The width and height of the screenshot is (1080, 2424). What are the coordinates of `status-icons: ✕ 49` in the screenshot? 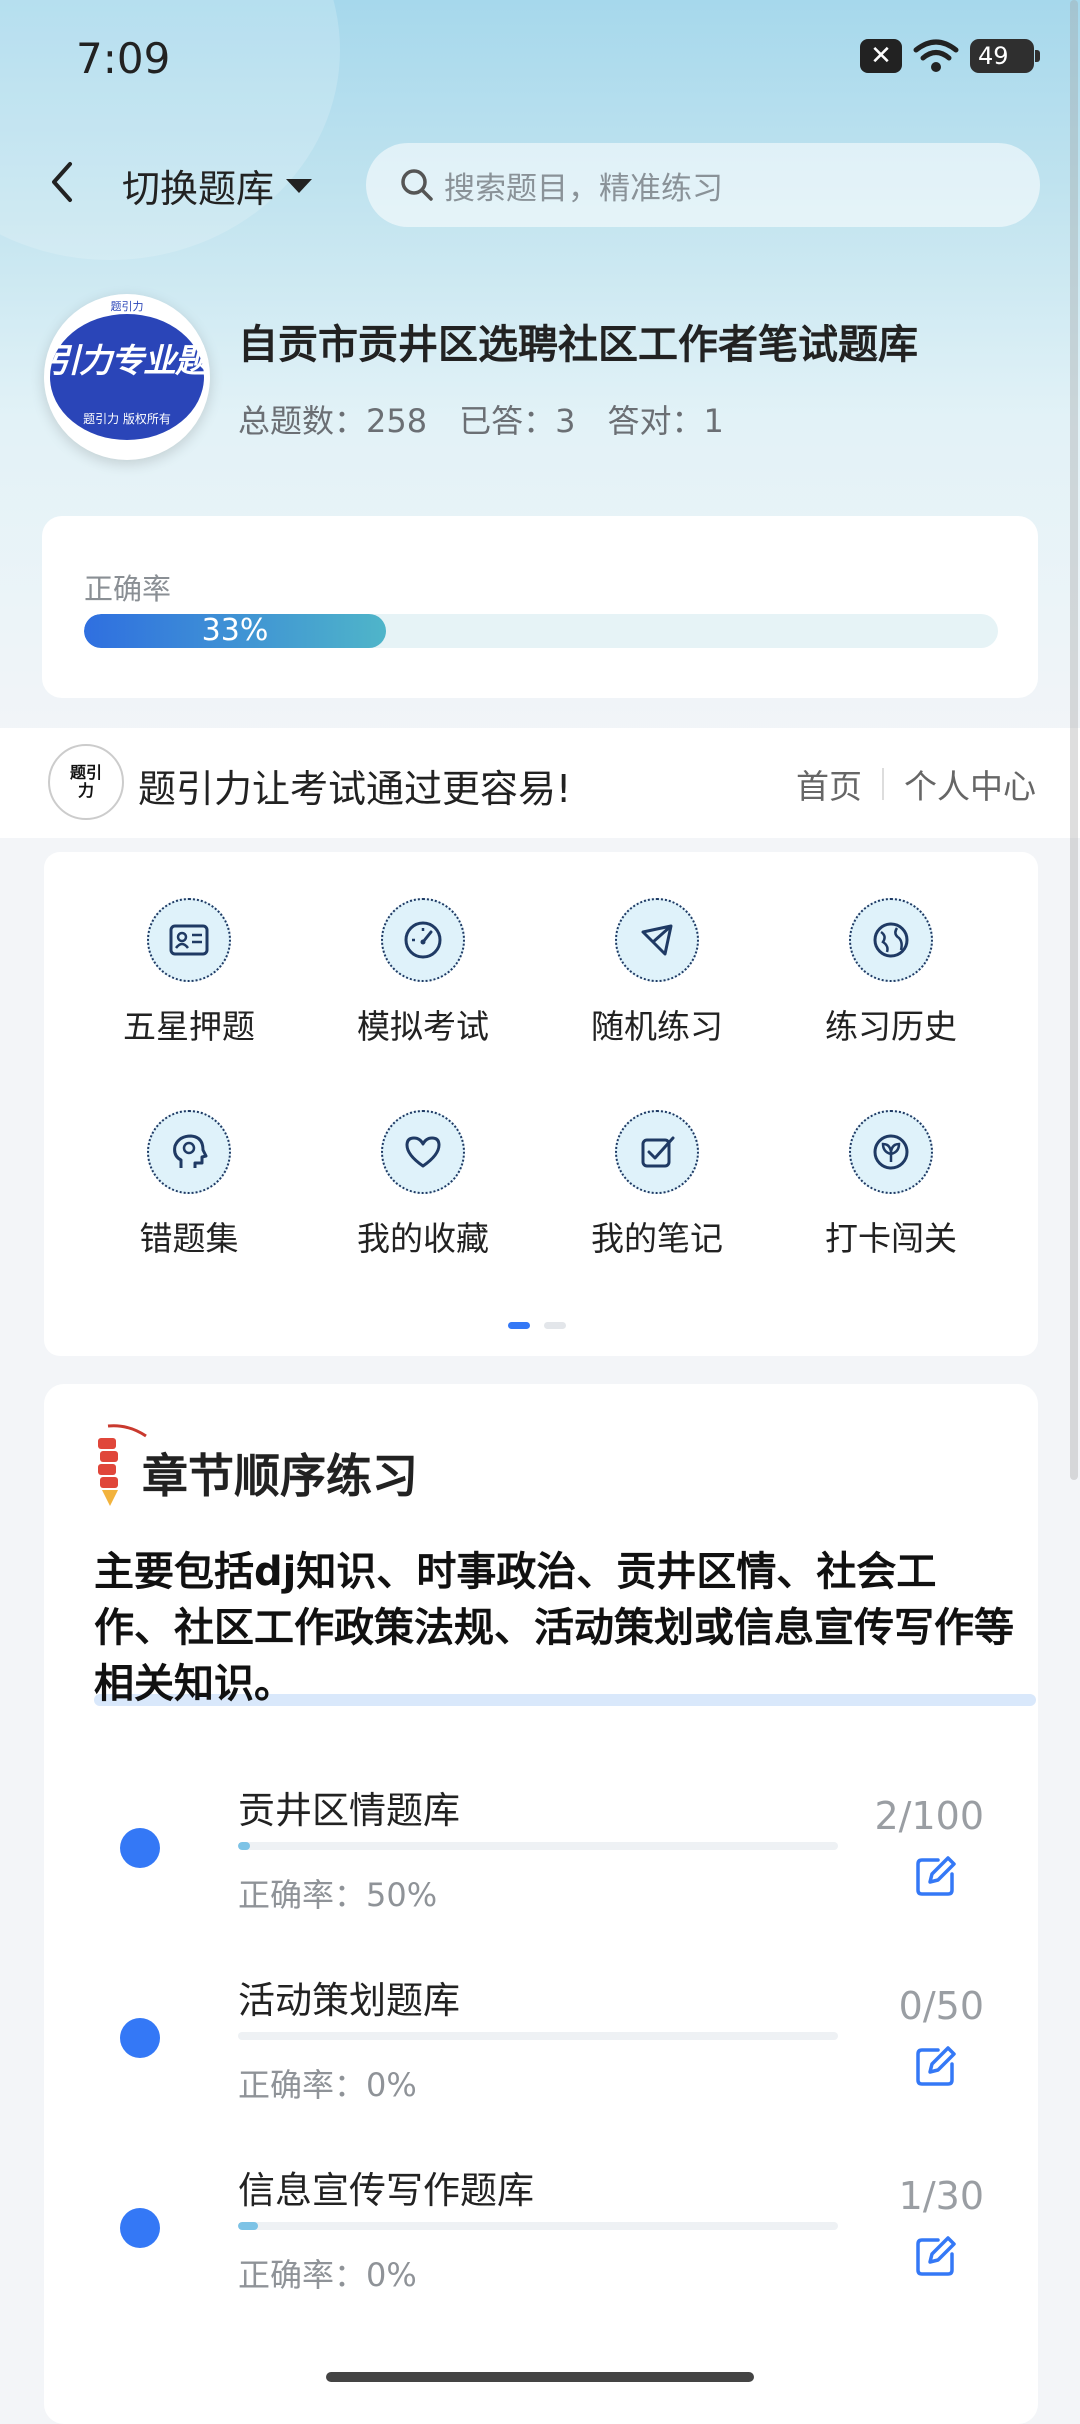 It's located at (950, 56).